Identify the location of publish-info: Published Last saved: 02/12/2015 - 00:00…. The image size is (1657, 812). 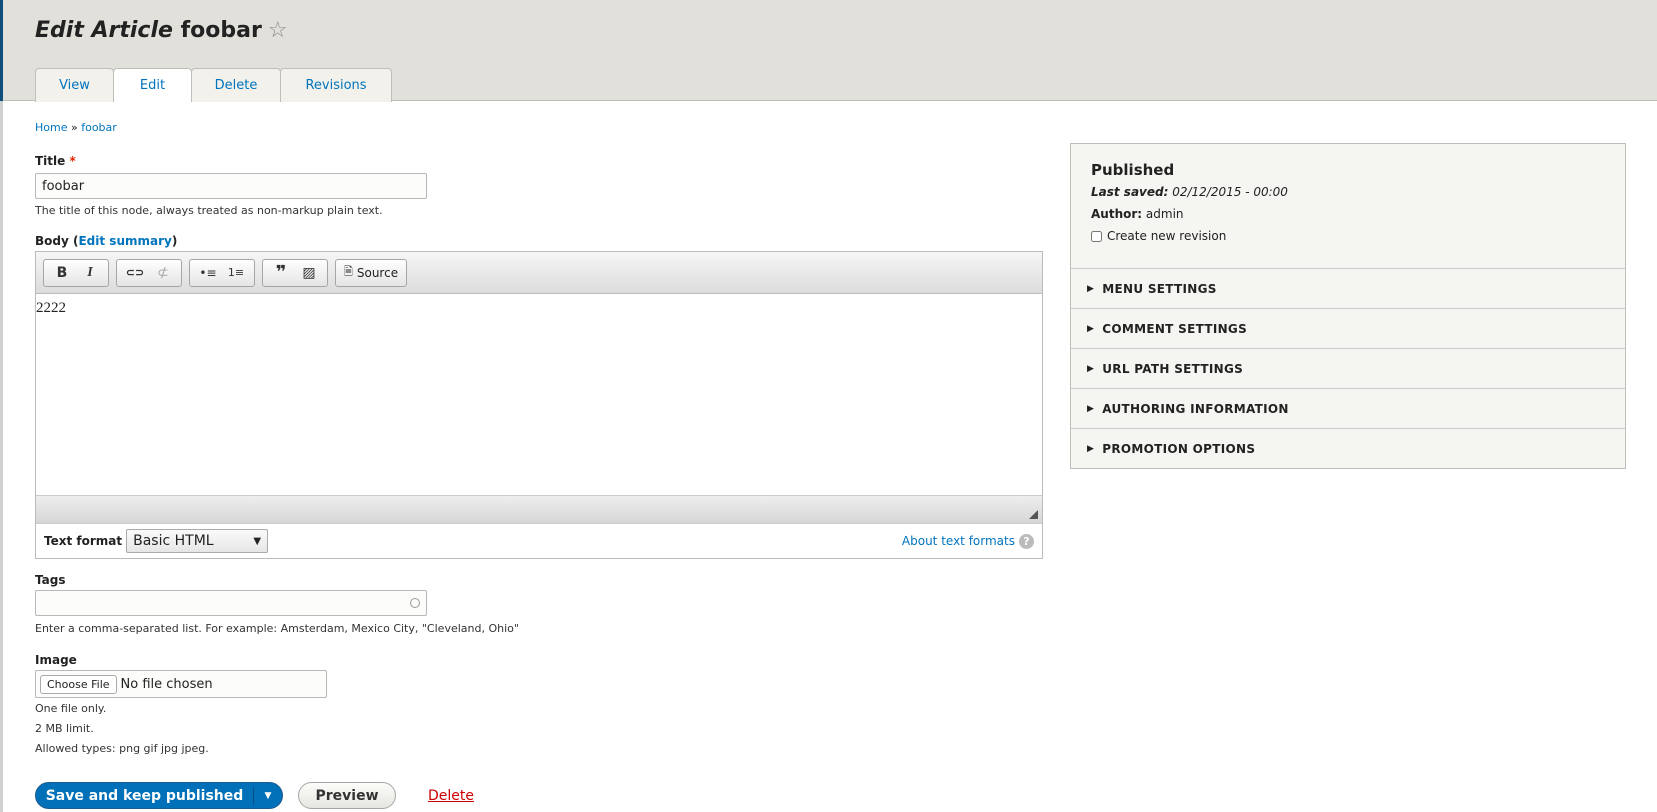
(1348, 206).